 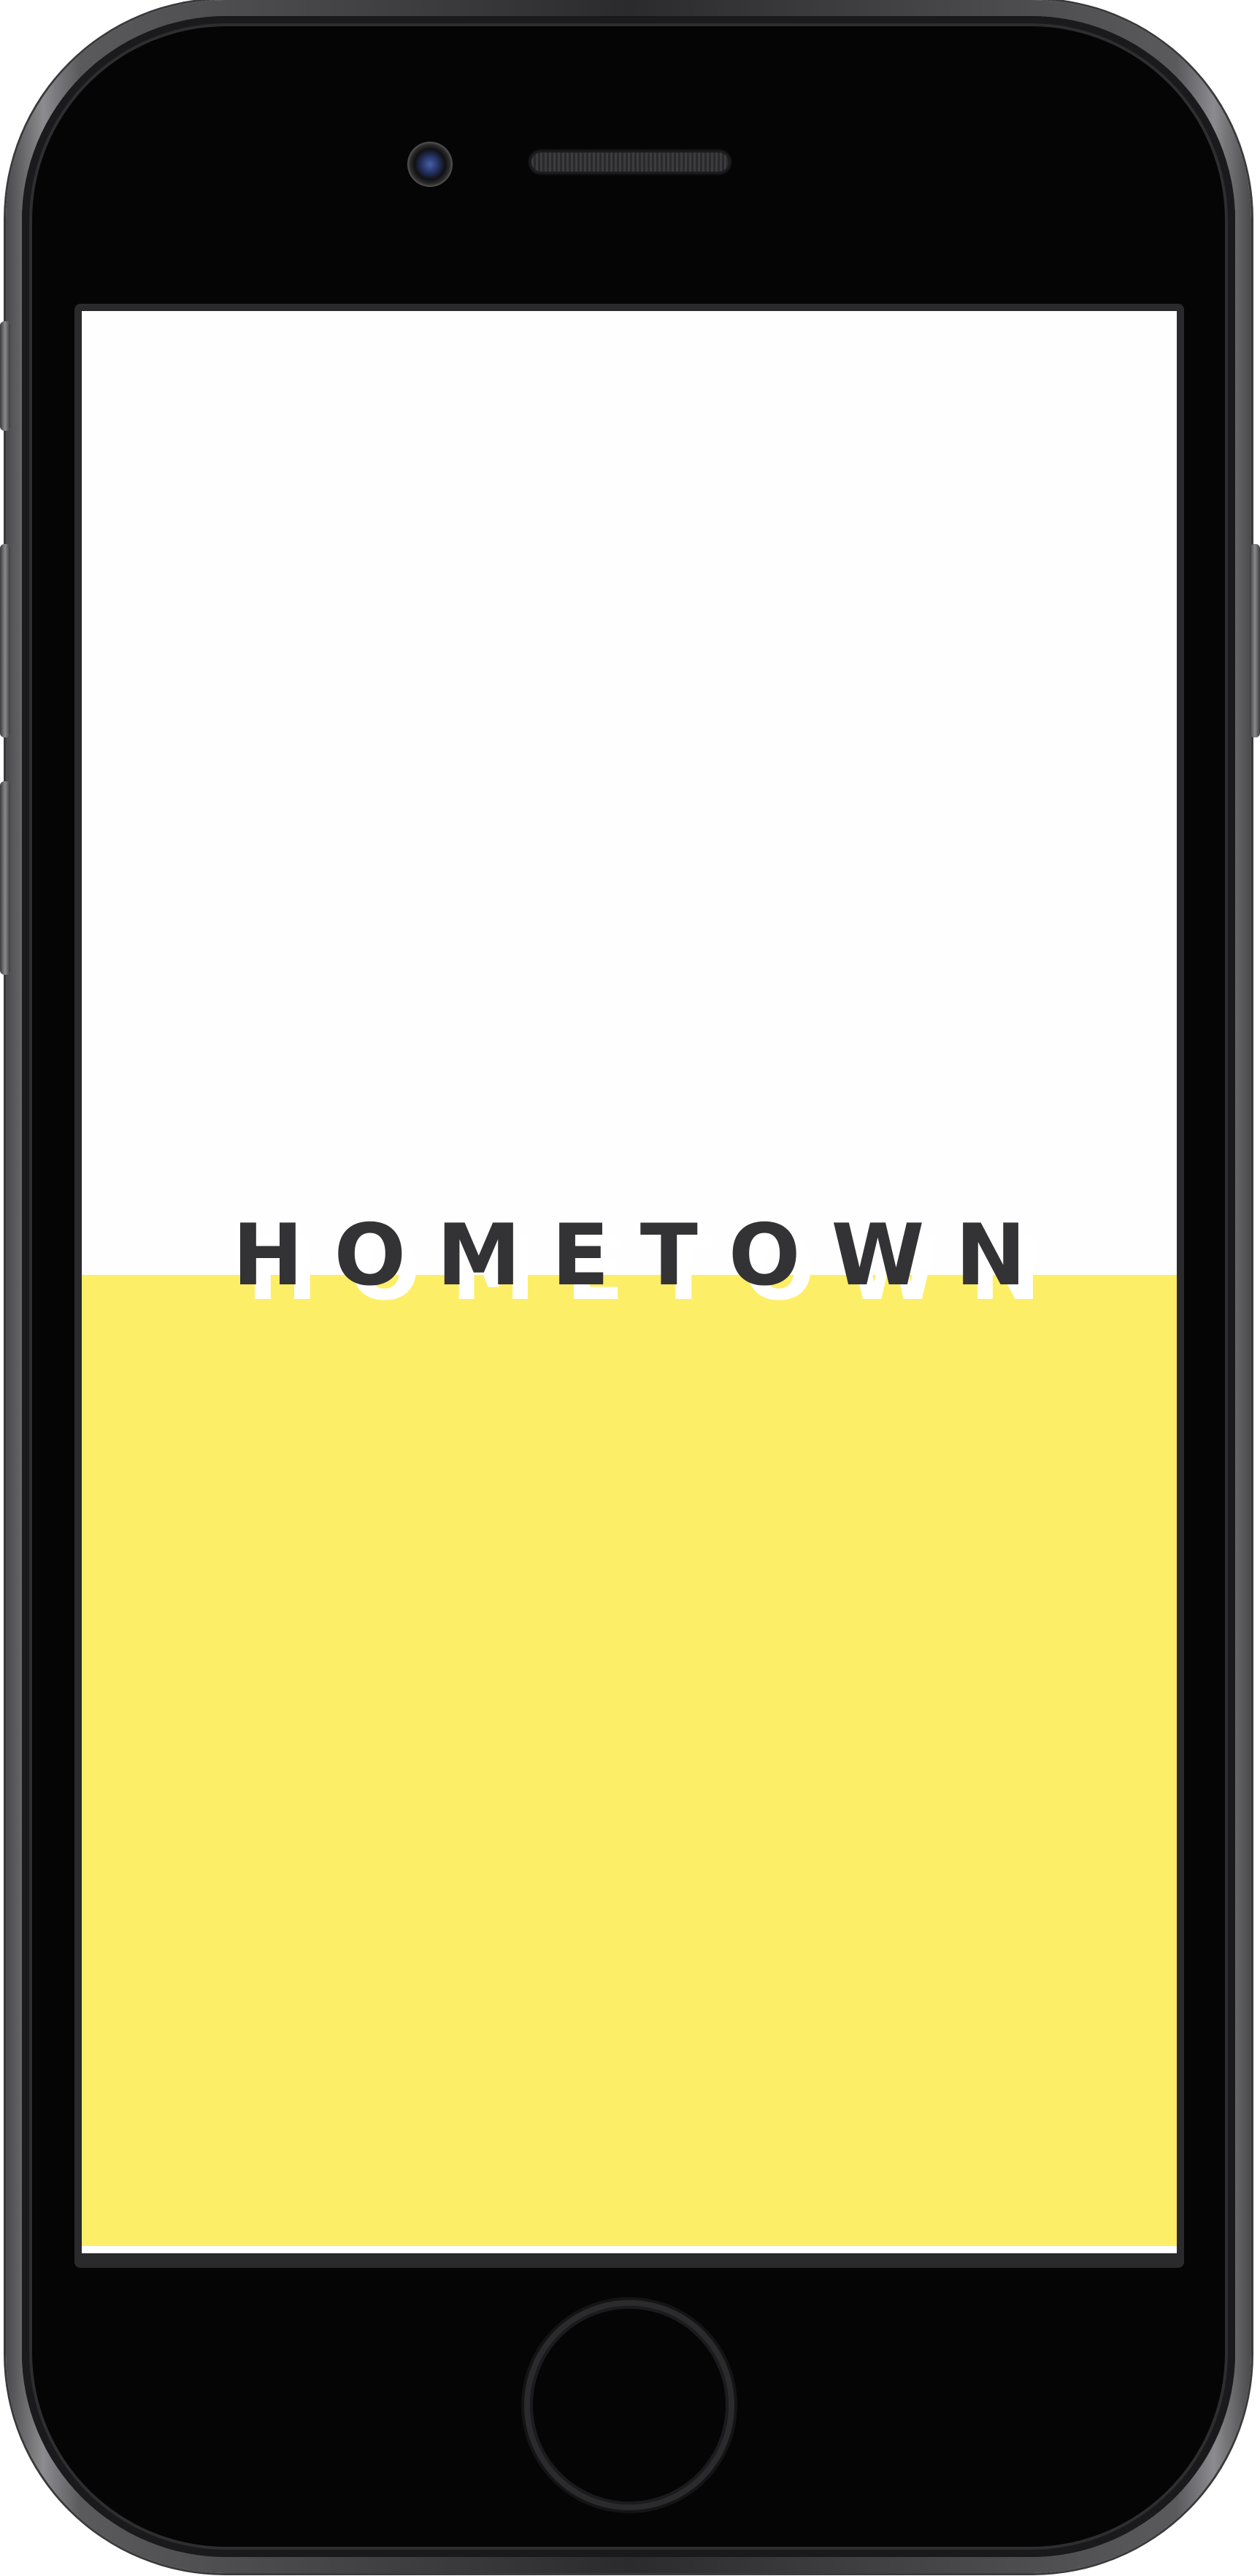 What do you see at coordinates (629, 2405) in the screenshot?
I see `home-button` at bounding box center [629, 2405].